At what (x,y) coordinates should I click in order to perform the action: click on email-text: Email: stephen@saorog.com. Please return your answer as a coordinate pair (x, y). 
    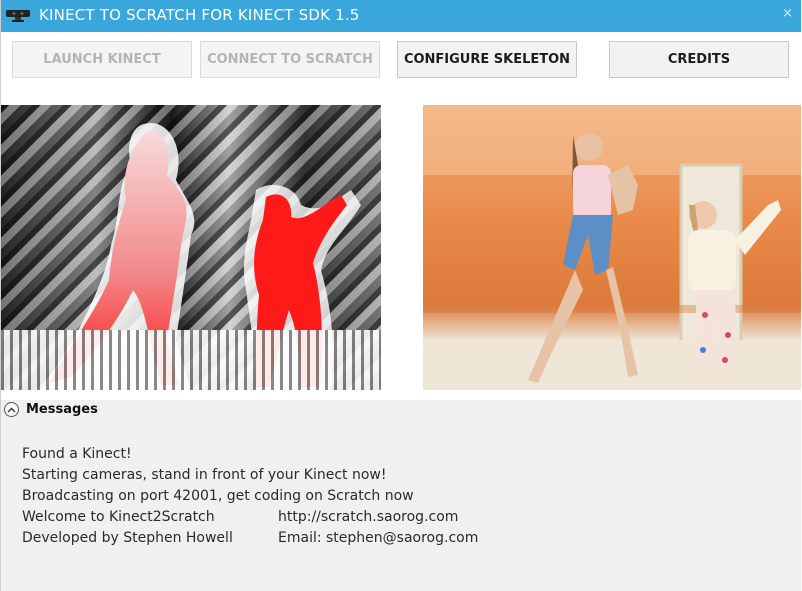
    Looking at the image, I should click on (378, 538).